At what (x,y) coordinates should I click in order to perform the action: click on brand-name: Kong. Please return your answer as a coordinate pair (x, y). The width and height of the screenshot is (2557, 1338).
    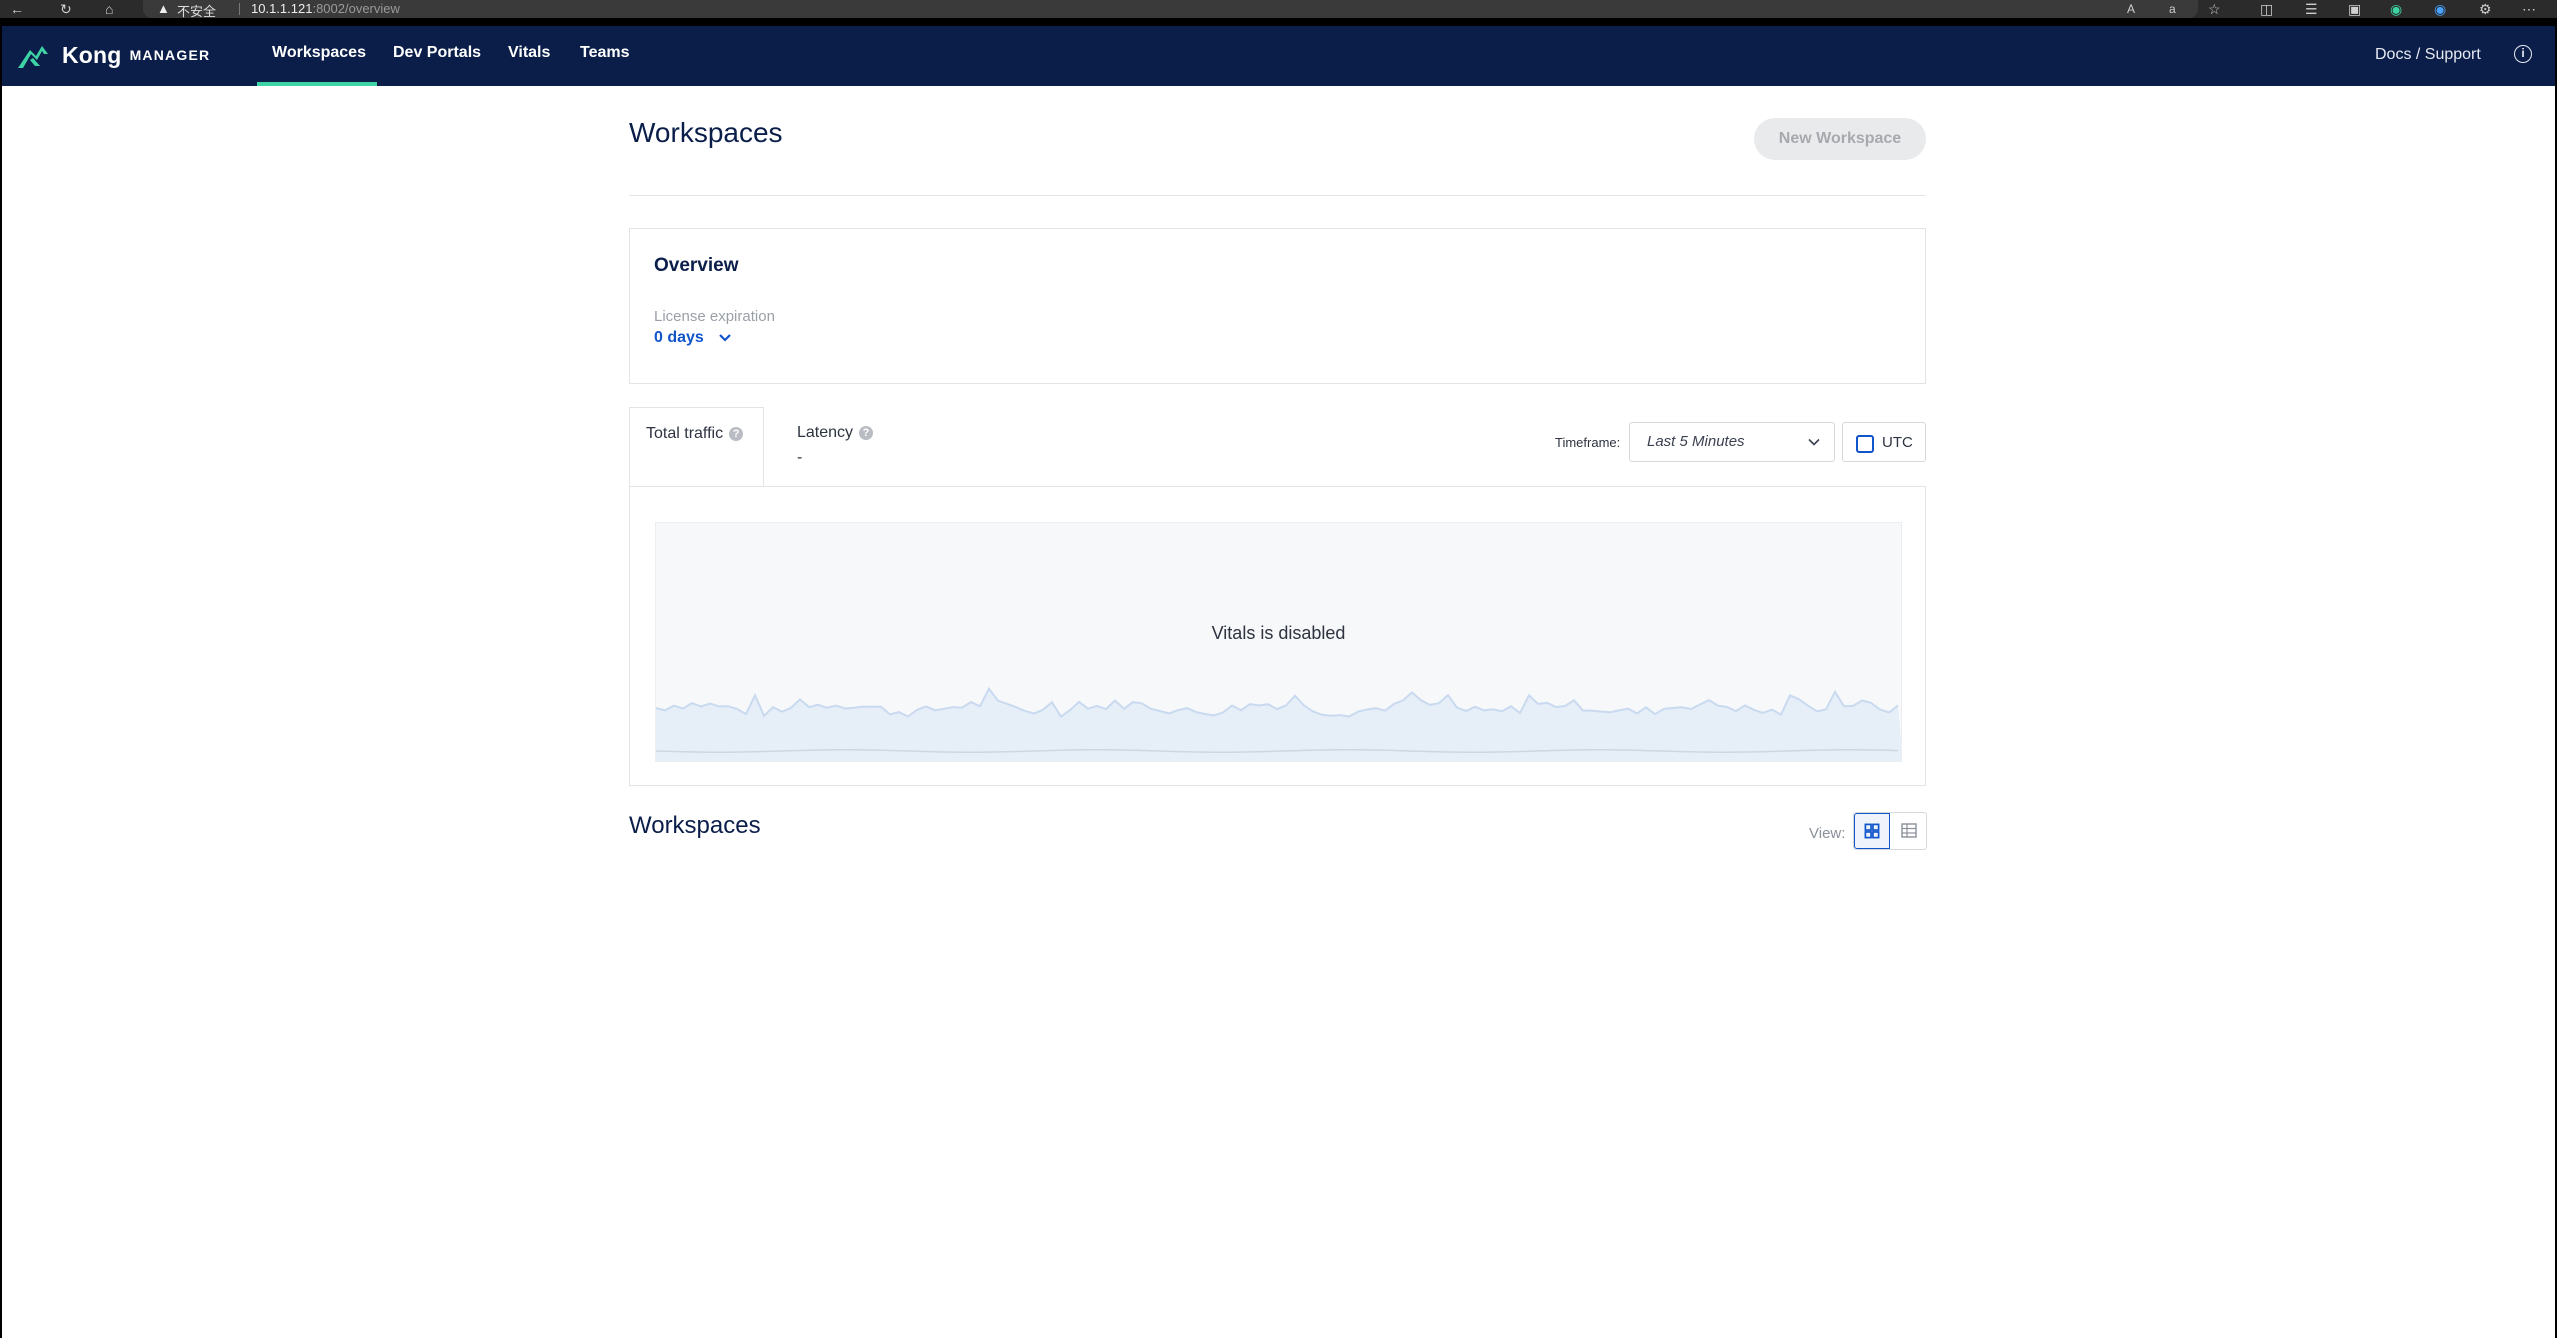
    Looking at the image, I should click on (92, 54).